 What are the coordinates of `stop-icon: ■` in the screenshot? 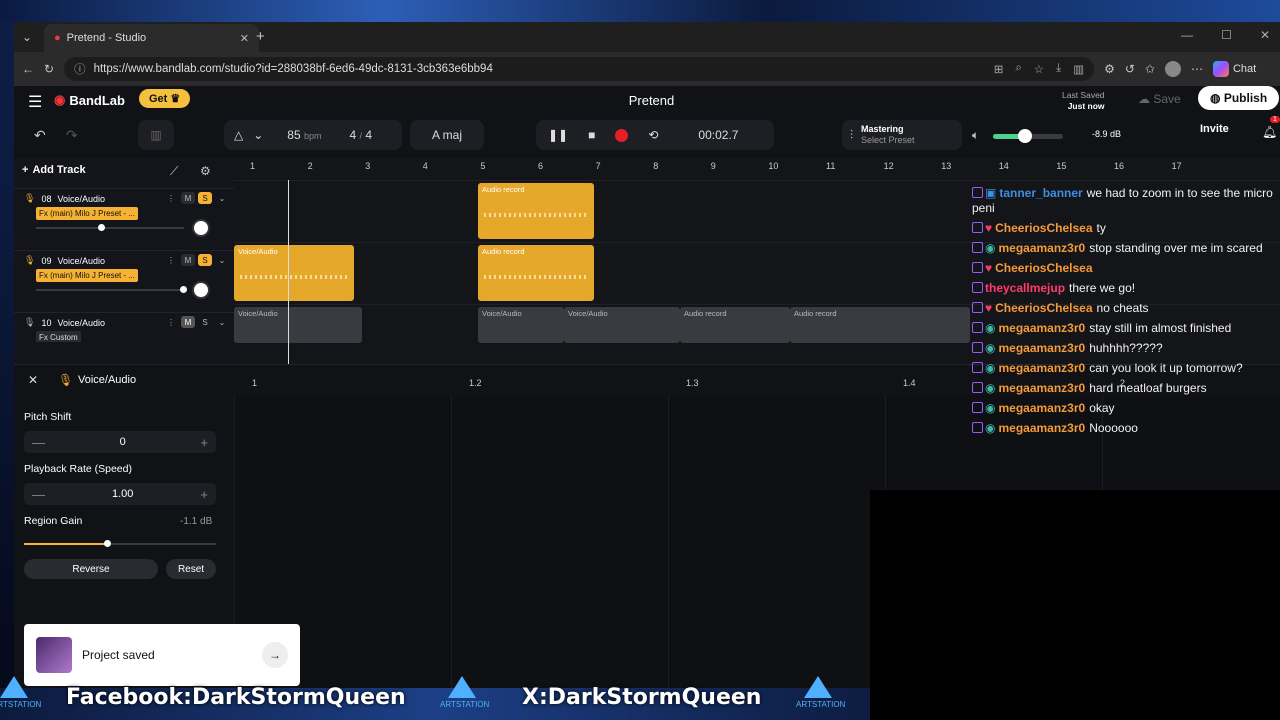 It's located at (591, 135).